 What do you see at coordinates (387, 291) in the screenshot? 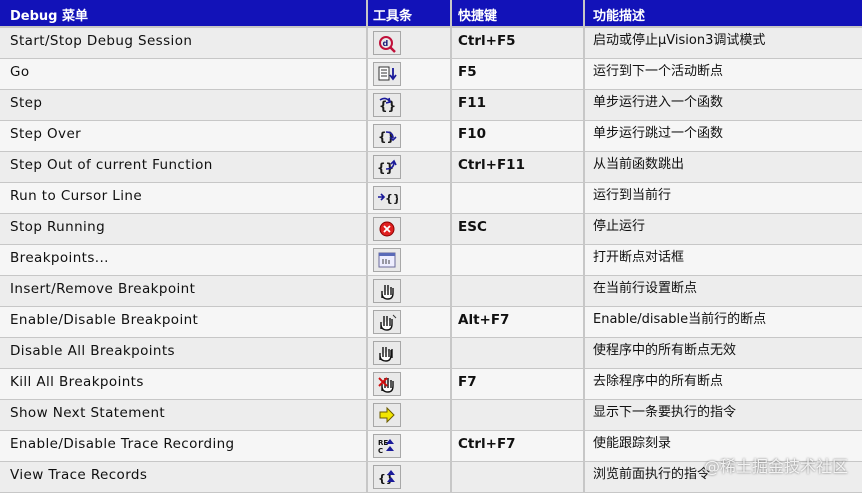
I see `hand-icon` at bounding box center [387, 291].